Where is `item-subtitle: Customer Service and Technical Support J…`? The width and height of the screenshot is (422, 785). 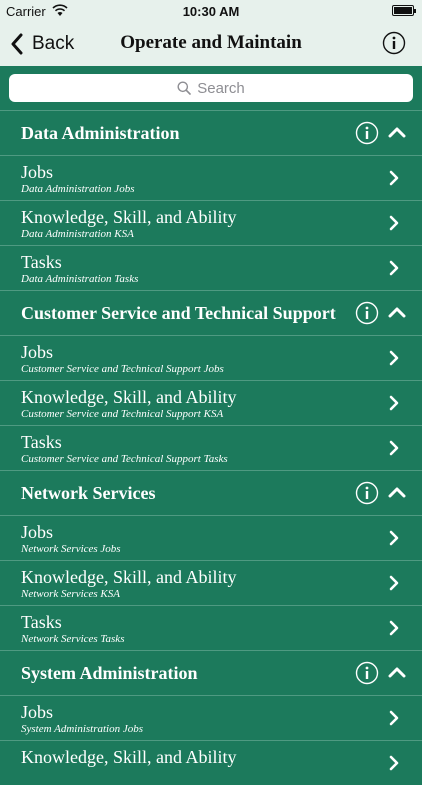 item-subtitle: Customer Service and Technical Support J… is located at coordinates (122, 369).